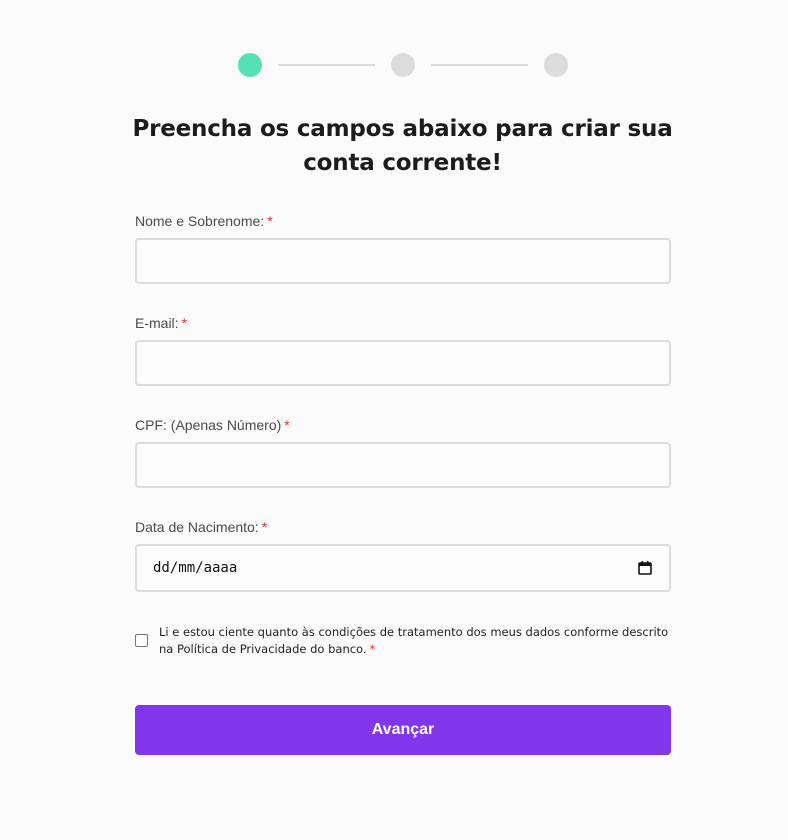 The height and width of the screenshot is (840, 788). Describe the element at coordinates (403, 261) in the screenshot. I see `name-input` at that location.